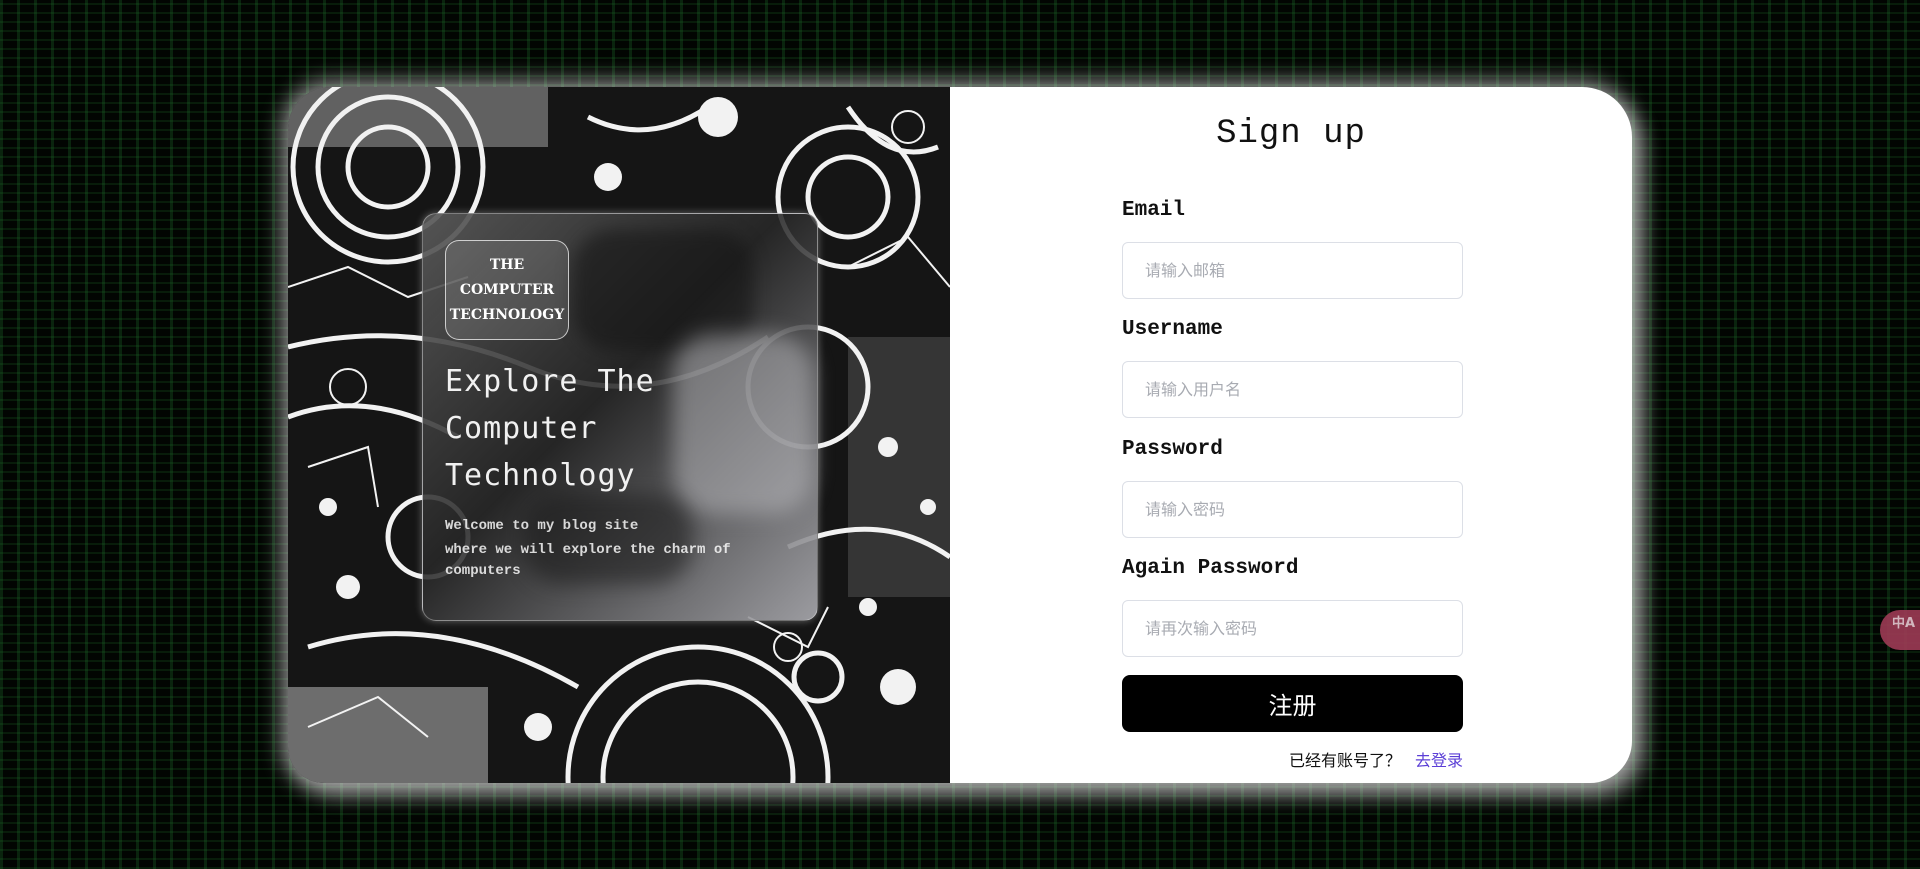 The width and height of the screenshot is (1920, 869). Describe the element at coordinates (521, 428) in the screenshot. I see `headline-line: Computer` at that location.